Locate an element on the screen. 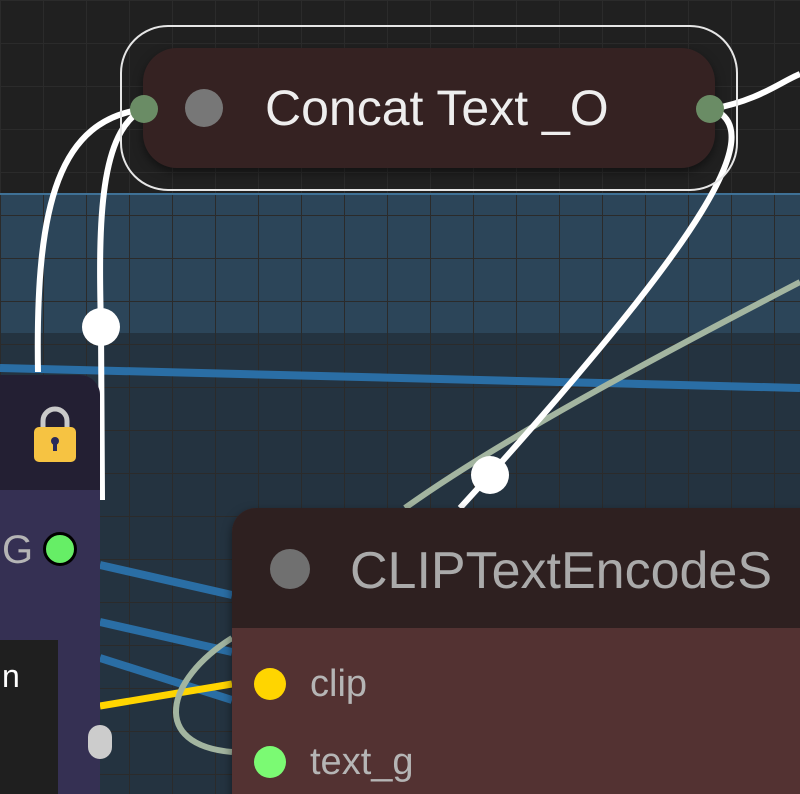  collapsed-node: Concat Text _O is located at coordinates (429, 108).